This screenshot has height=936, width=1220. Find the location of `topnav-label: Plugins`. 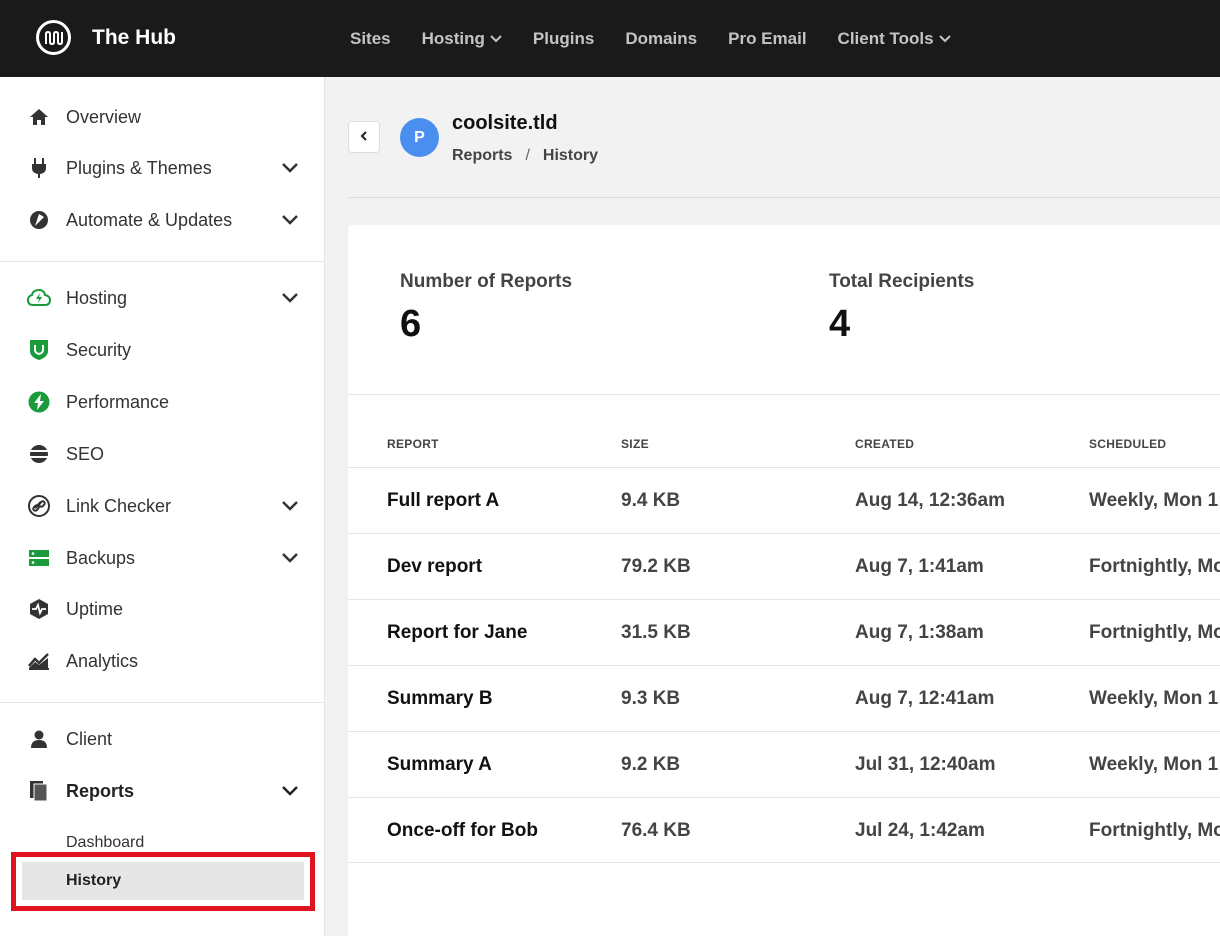

topnav-label: Plugins is located at coordinates (563, 38).